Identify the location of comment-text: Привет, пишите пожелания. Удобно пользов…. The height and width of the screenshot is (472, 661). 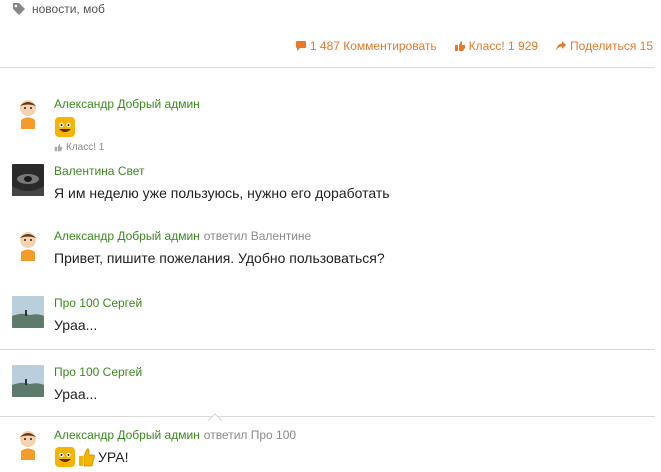
(219, 258).